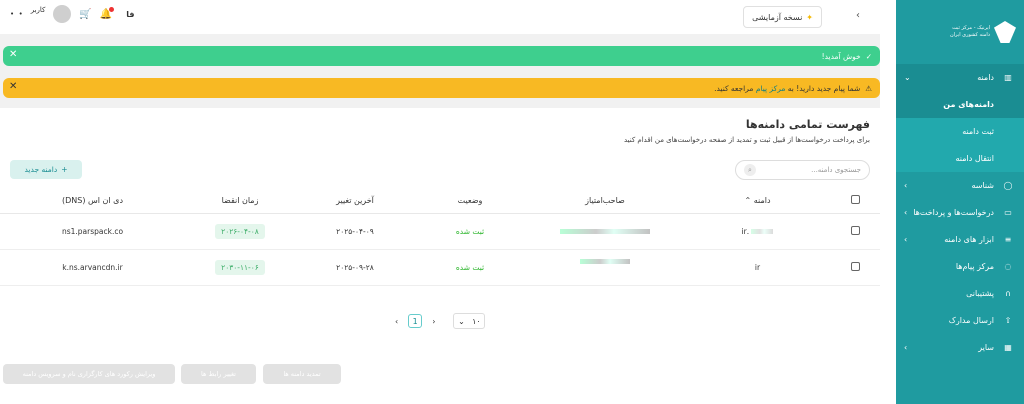 This screenshot has width=1024, height=404. Describe the element at coordinates (415, 321) in the screenshot. I see `page-number: 1` at that location.